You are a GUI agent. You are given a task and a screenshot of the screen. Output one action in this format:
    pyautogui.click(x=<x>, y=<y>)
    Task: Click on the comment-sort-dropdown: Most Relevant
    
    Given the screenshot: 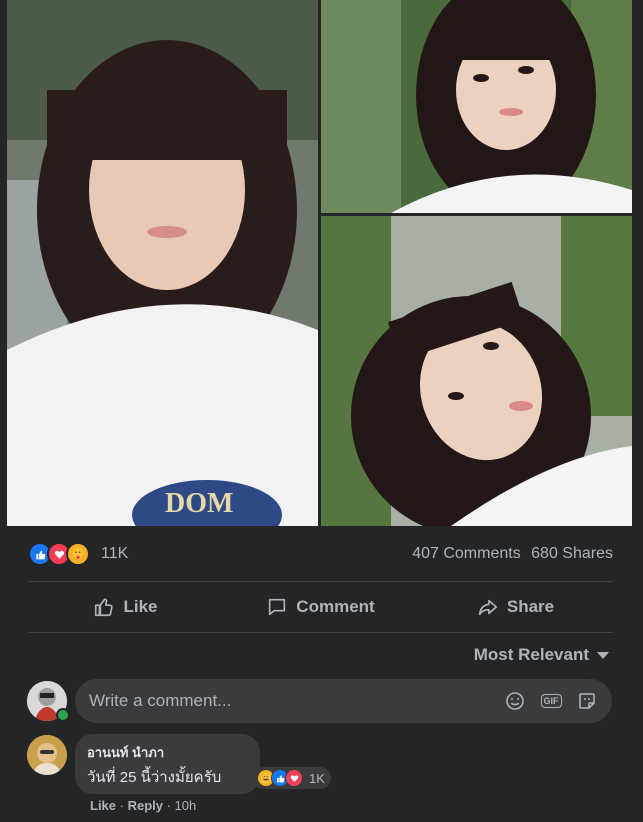 What is the action you would take?
    pyautogui.click(x=541, y=655)
    